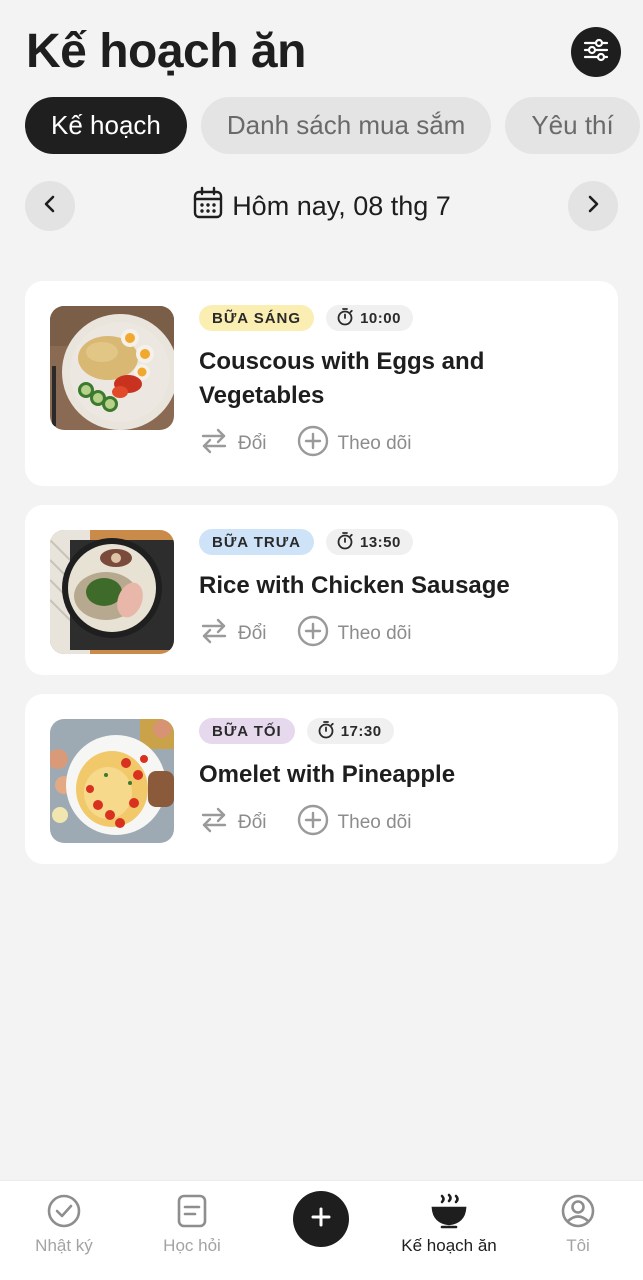  What do you see at coordinates (449, 1245) in the screenshot?
I see `nav-label: Kế hoạch ăn` at bounding box center [449, 1245].